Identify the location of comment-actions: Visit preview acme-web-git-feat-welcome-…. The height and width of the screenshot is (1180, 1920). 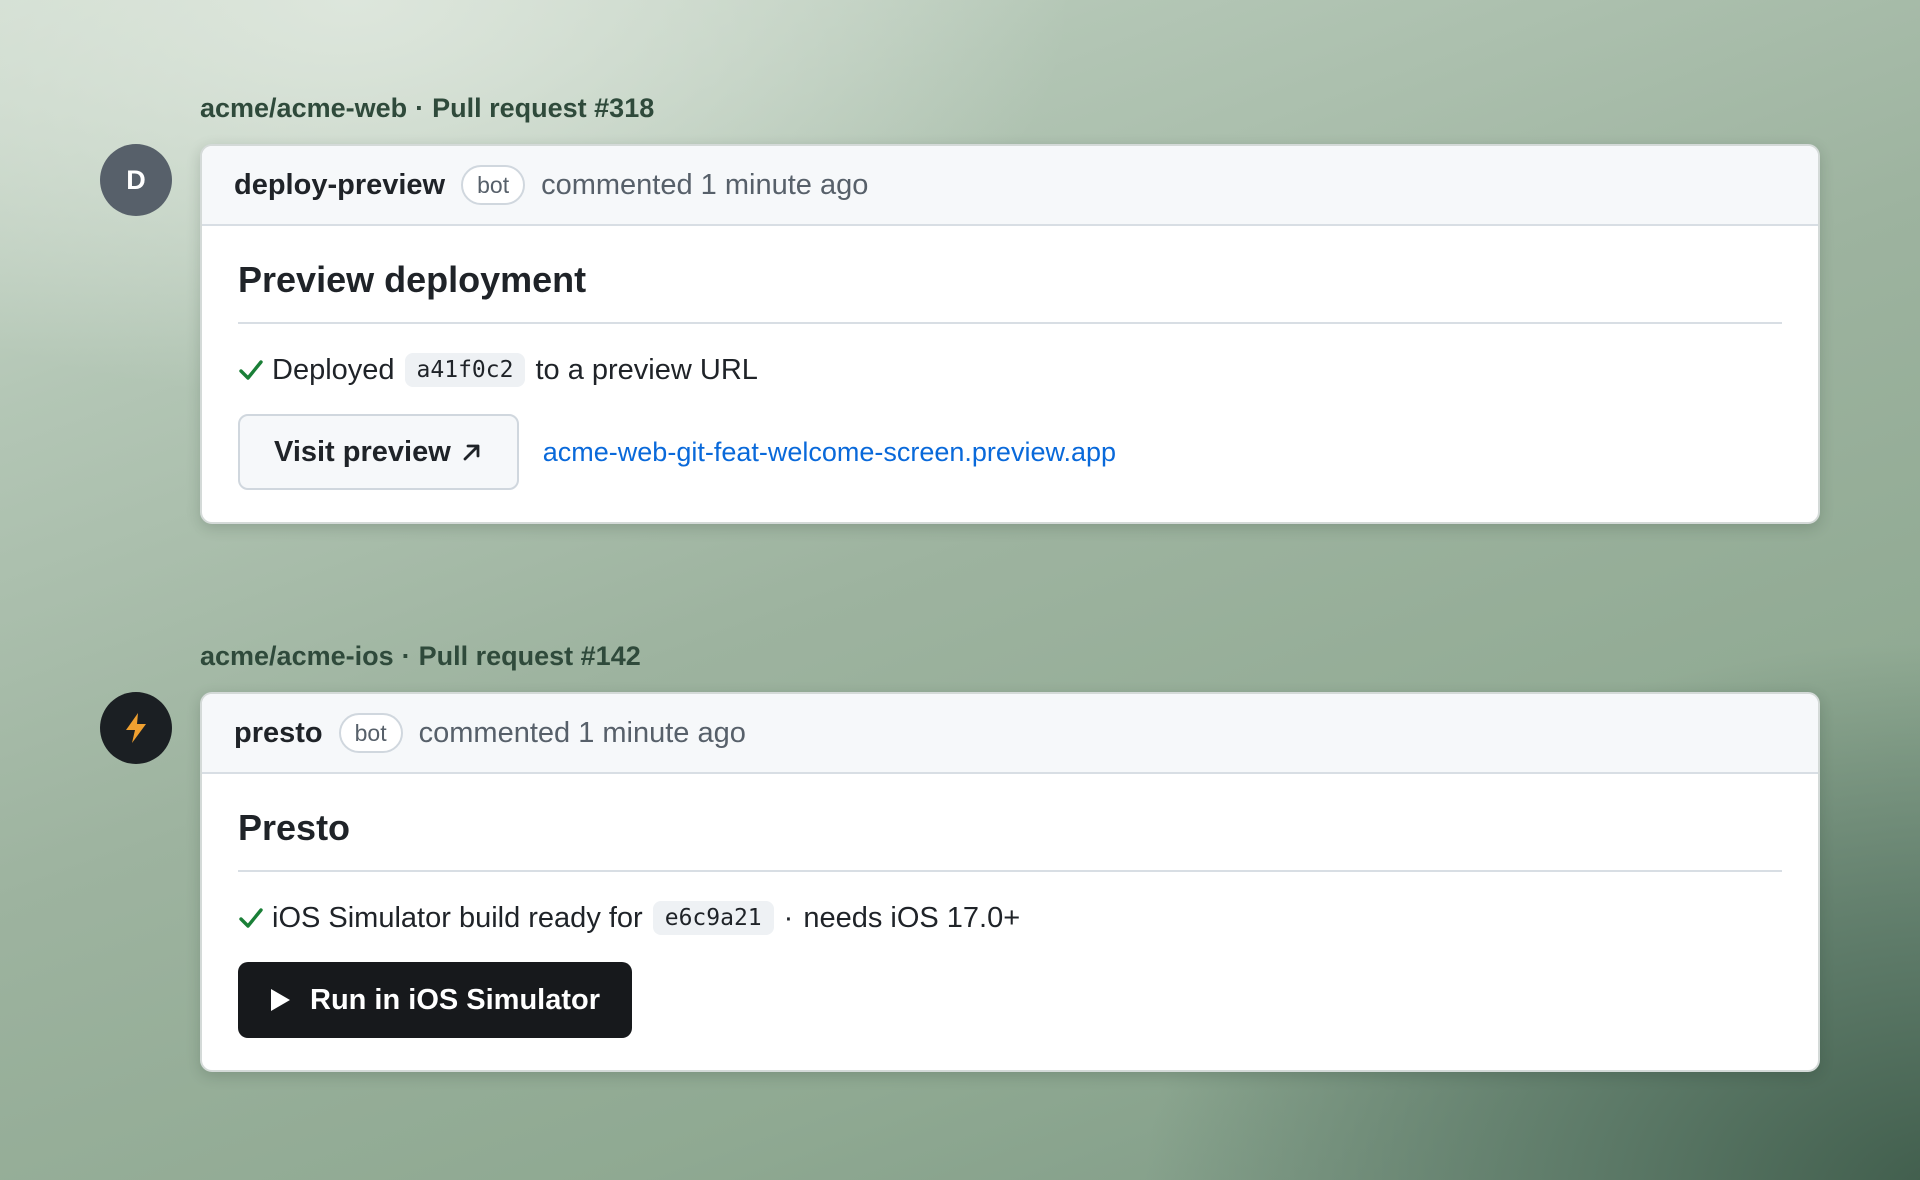
(1010, 452).